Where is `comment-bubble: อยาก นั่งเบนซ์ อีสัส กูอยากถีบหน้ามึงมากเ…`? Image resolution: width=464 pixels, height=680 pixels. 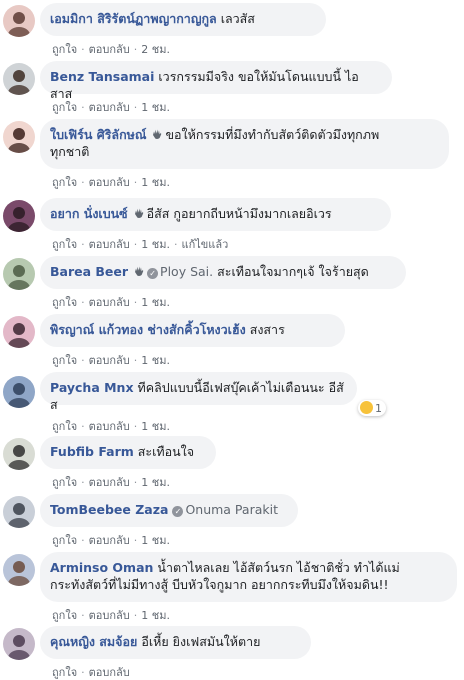 comment-bubble: อยาก นั่งเบนซ์ อีสัส กูอยากถีบหน้ามึงมากเ… is located at coordinates (215, 214).